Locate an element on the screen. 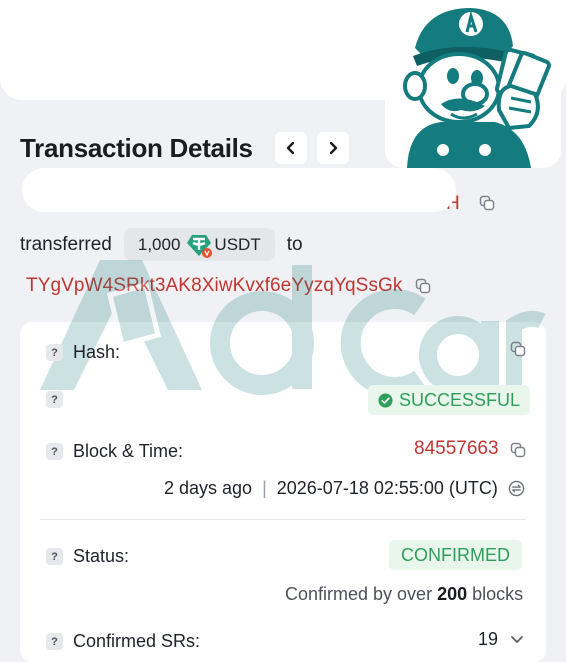 The height and width of the screenshot is (662, 566). result-status: SUCCESSFUL is located at coordinates (460, 399).